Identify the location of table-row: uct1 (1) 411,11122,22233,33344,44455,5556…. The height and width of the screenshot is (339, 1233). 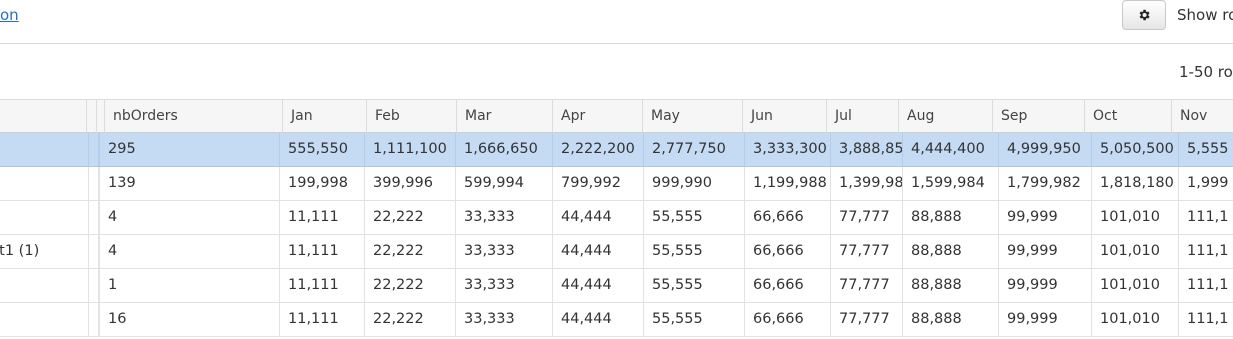
(616, 252).